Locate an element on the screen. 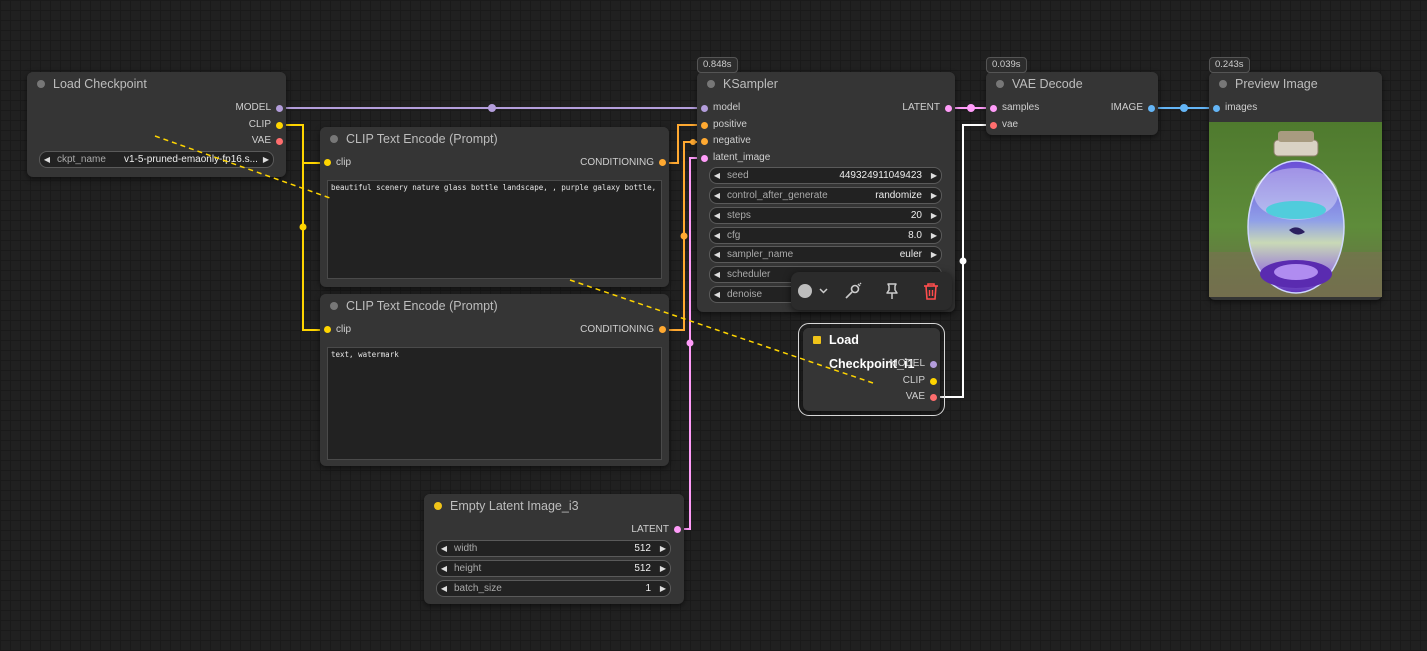 The width and height of the screenshot is (1427, 651). trash-icon is located at coordinates (931, 291).